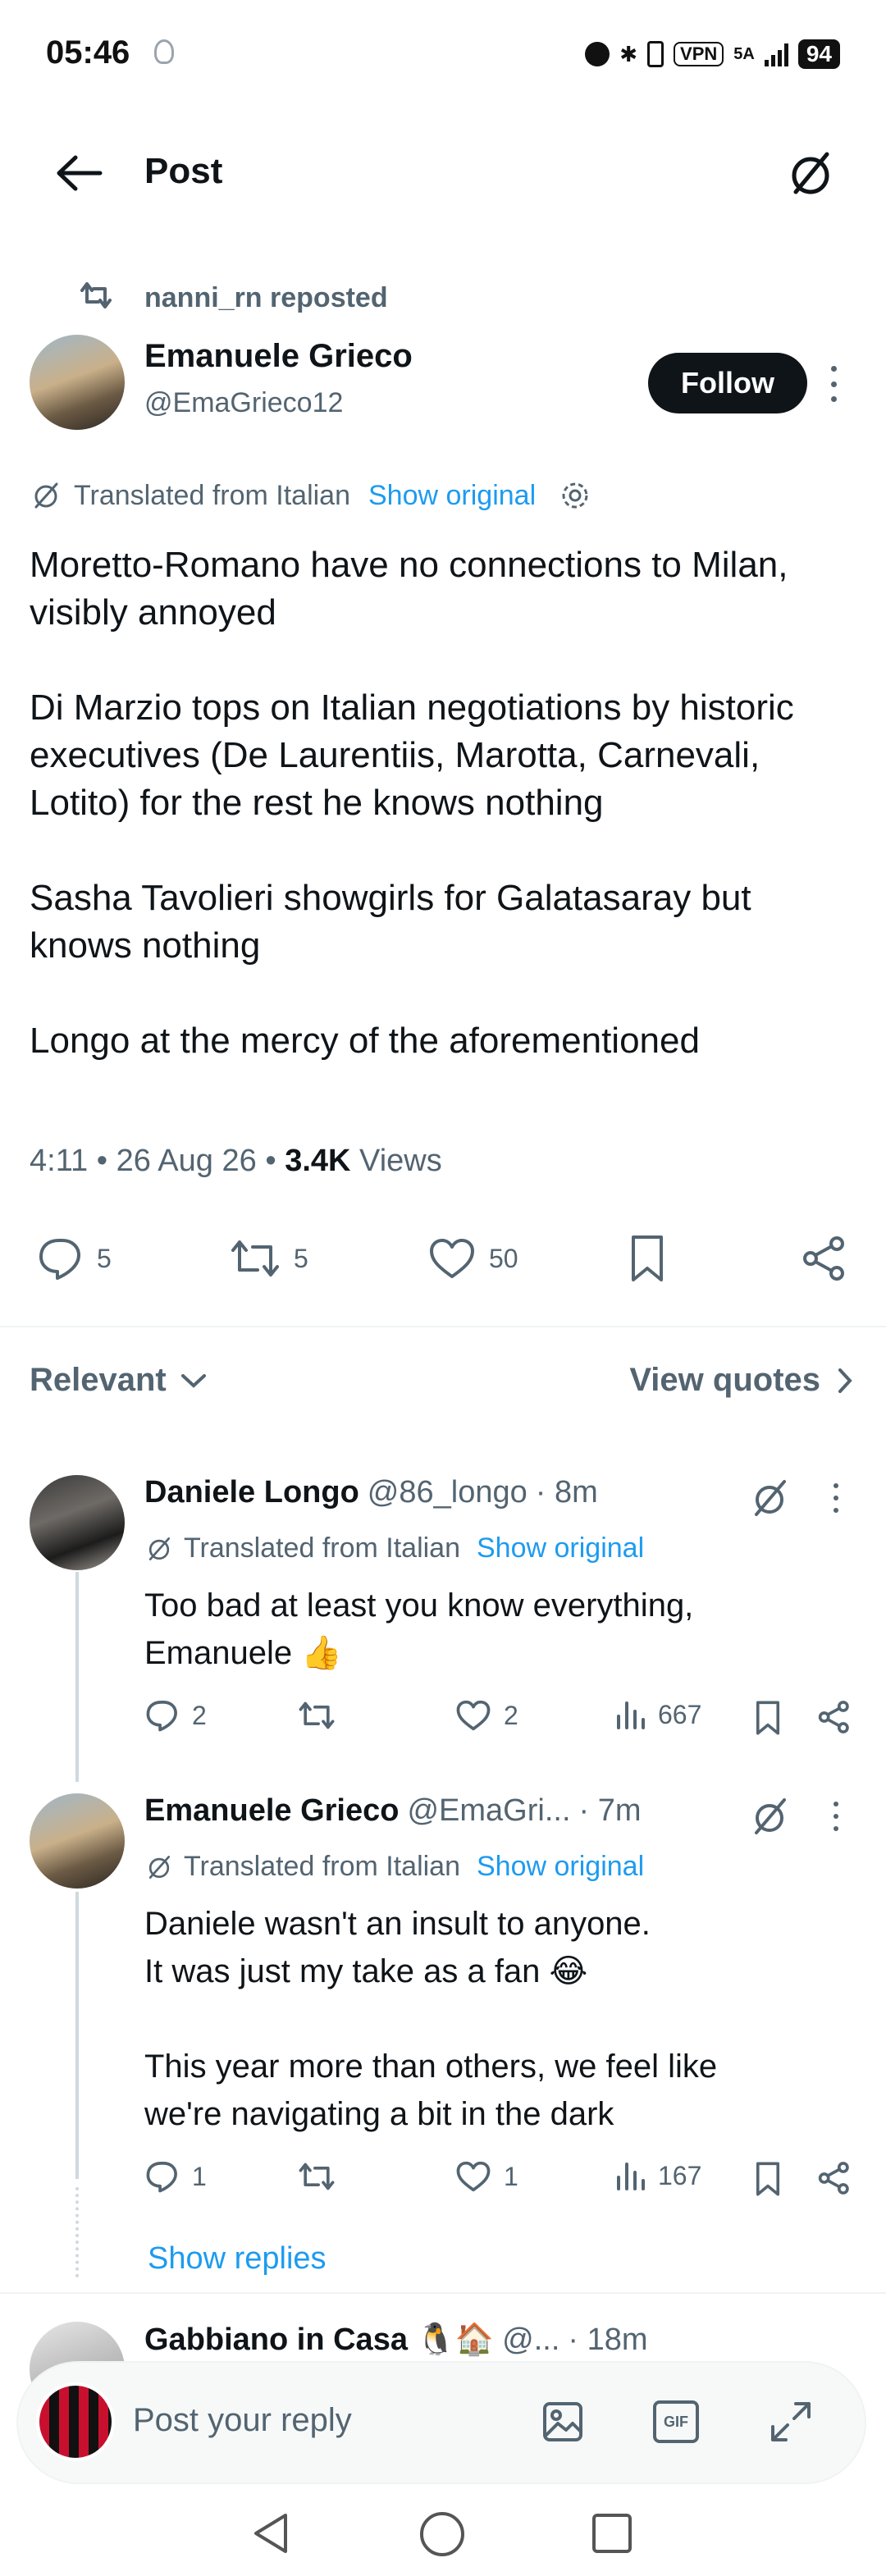 The width and height of the screenshot is (886, 2576). I want to click on views-button: 667, so click(658, 1714).